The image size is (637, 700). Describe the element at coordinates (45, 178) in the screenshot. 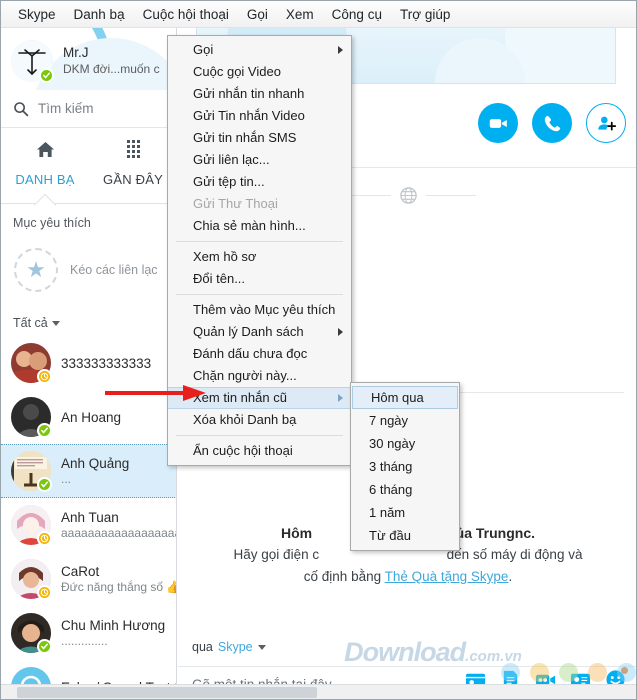

I see `tab-contacts: DANH BẠ` at that location.